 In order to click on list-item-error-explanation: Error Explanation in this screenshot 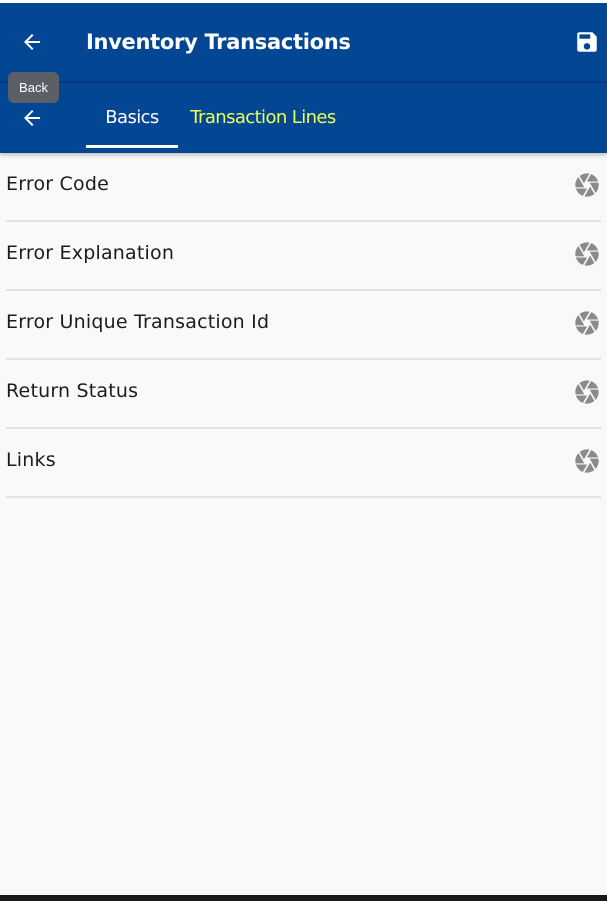, I will do `click(303, 256)`.